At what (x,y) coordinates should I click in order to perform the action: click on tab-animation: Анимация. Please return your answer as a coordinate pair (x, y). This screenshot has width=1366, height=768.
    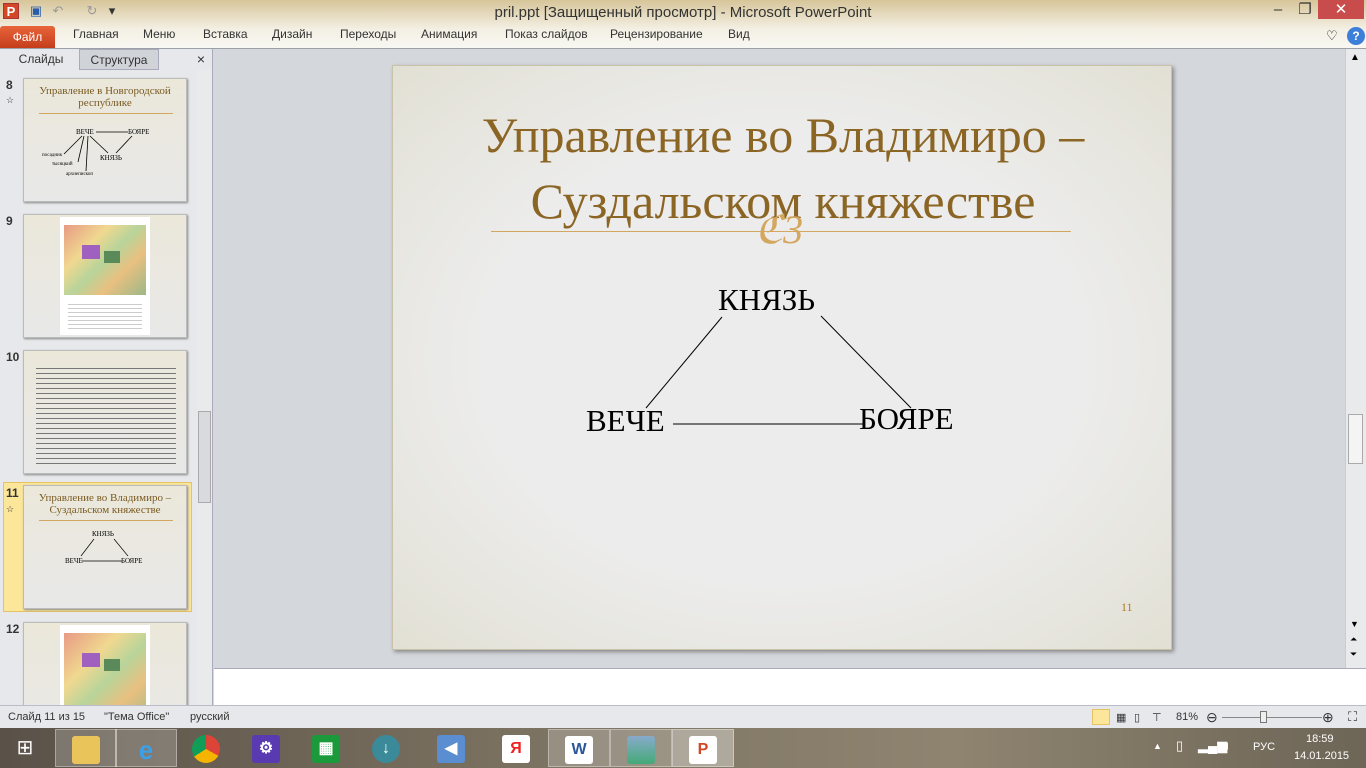
    Looking at the image, I should click on (449, 34).